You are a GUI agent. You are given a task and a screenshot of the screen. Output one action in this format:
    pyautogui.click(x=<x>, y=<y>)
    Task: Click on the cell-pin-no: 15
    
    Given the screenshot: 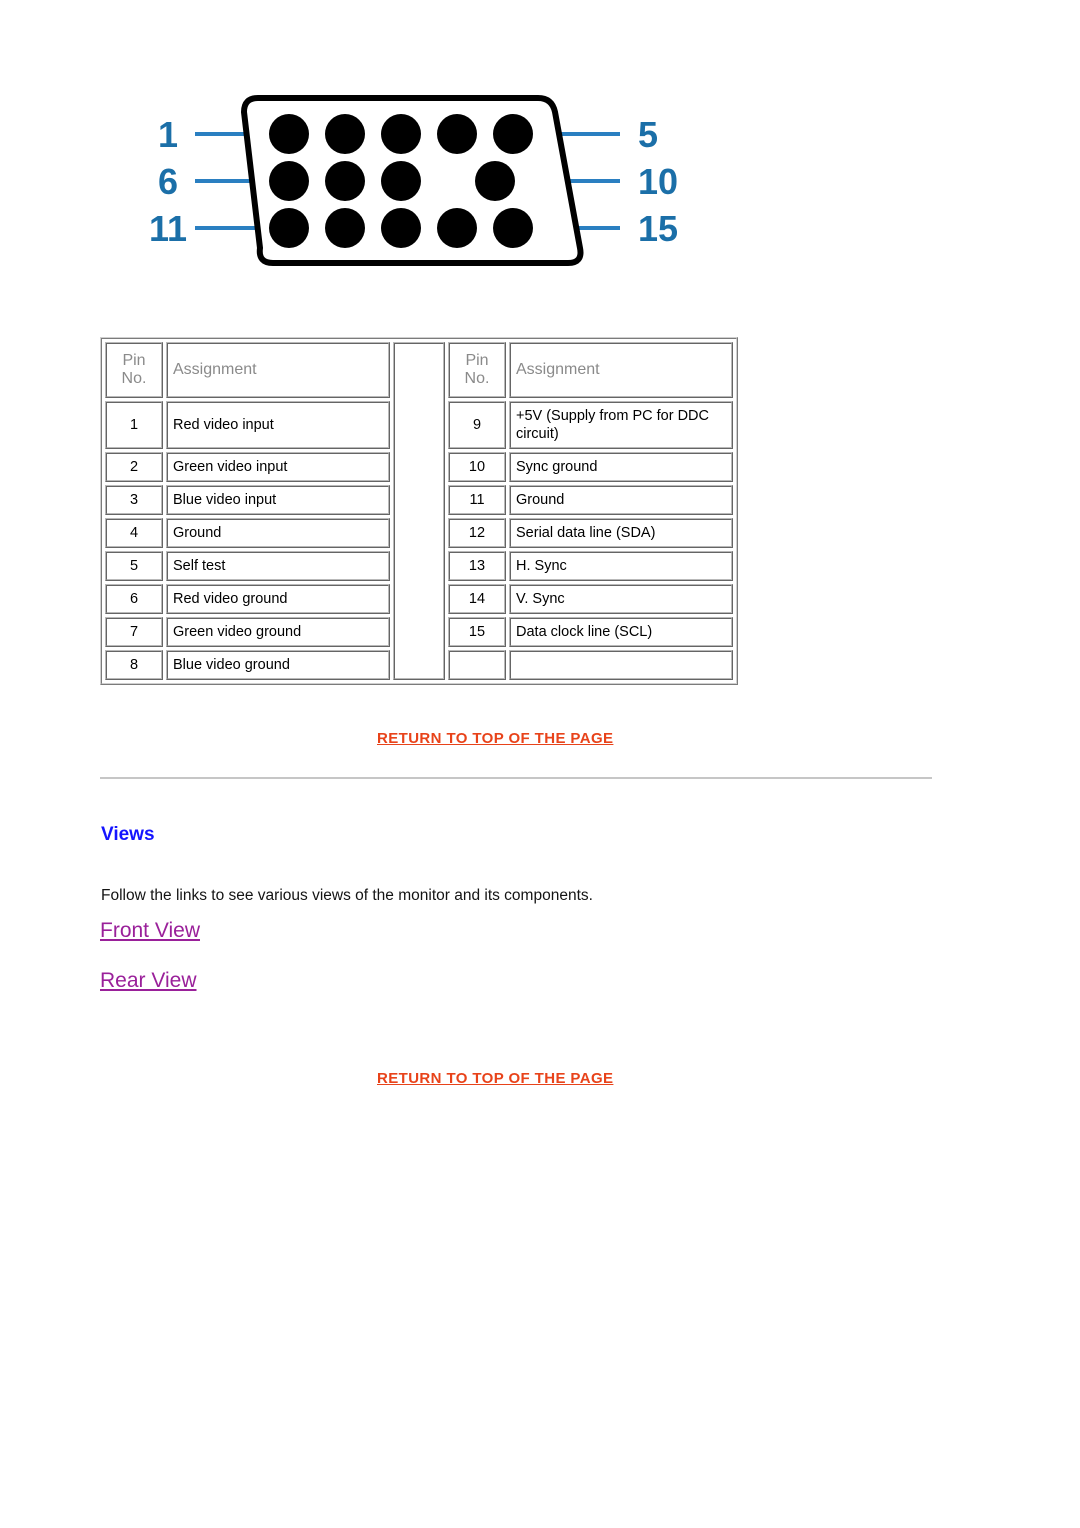 What is the action you would take?
    pyautogui.click(x=477, y=632)
    